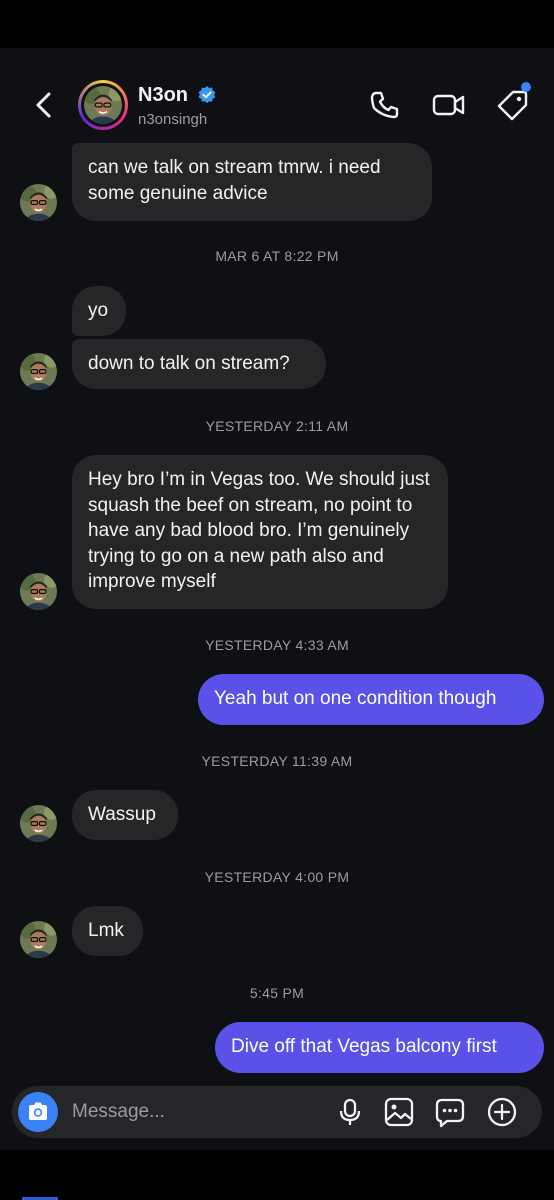  Describe the element at coordinates (125, 815) in the screenshot. I see `message-bubble-incoming: Wassup` at that location.